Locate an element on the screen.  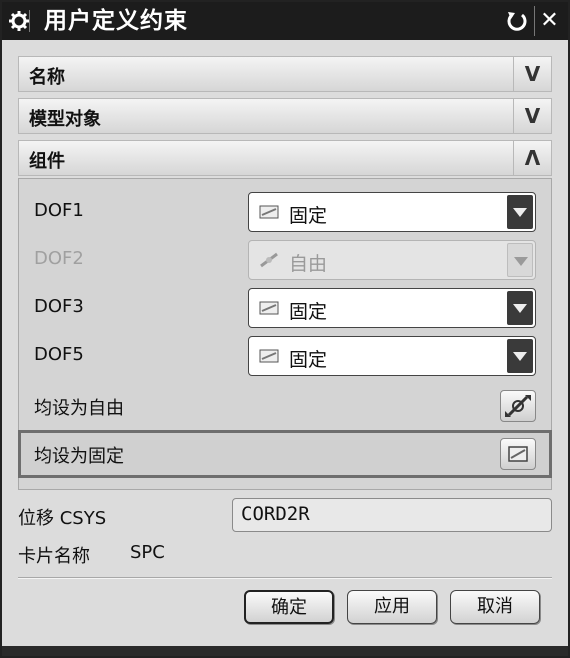
card-name-value: SPC is located at coordinates (147, 552).